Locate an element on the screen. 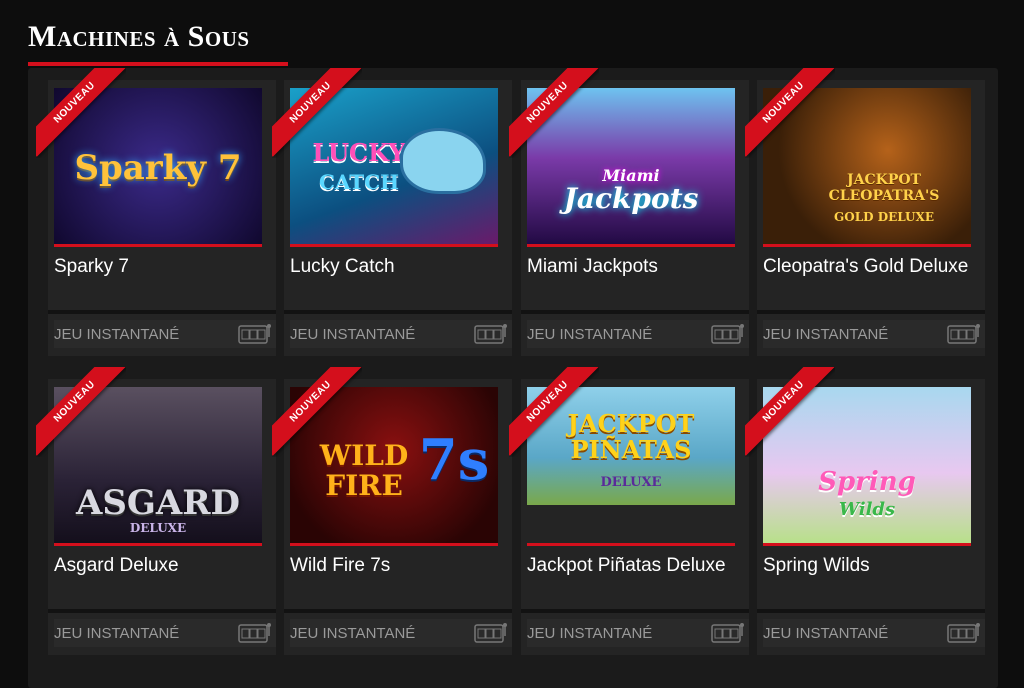 The image size is (1024, 688). game-name: Wild Fire 7s is located at coordinates (340, 566).